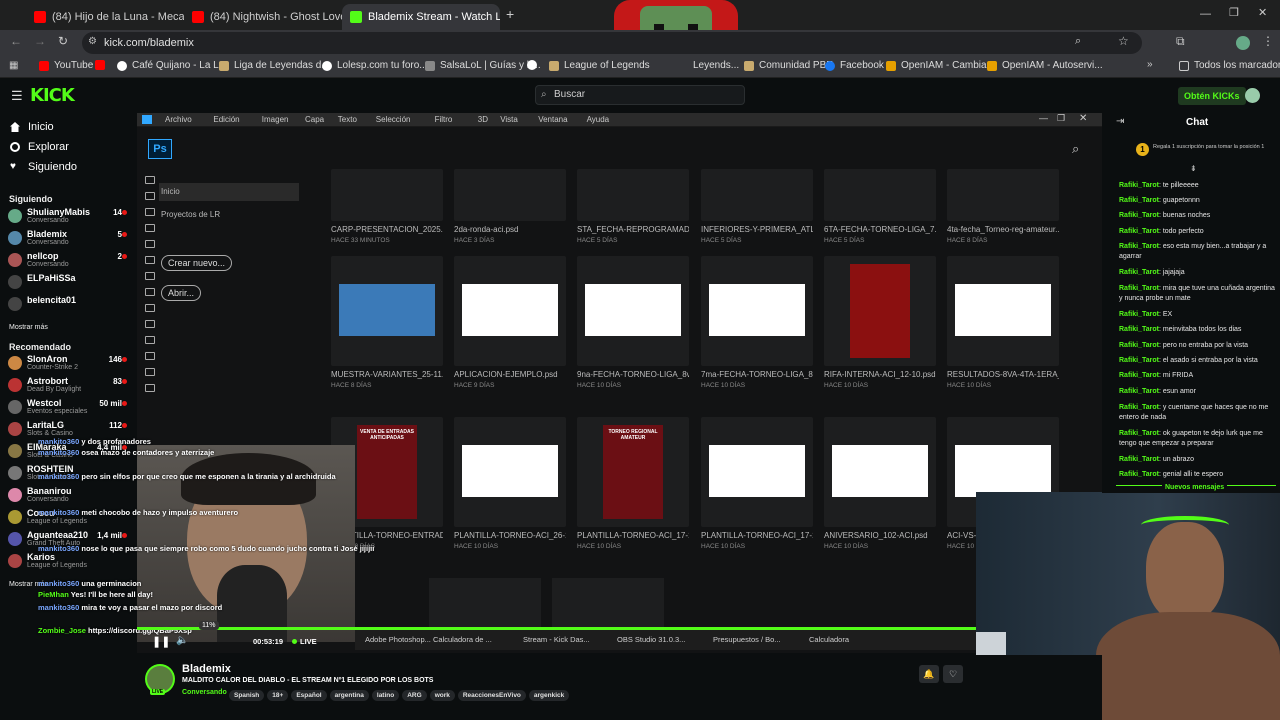 The height and width of the screenshot is (720, 1280). I want to click on stream-tag: argenkick, so click(549, 695).